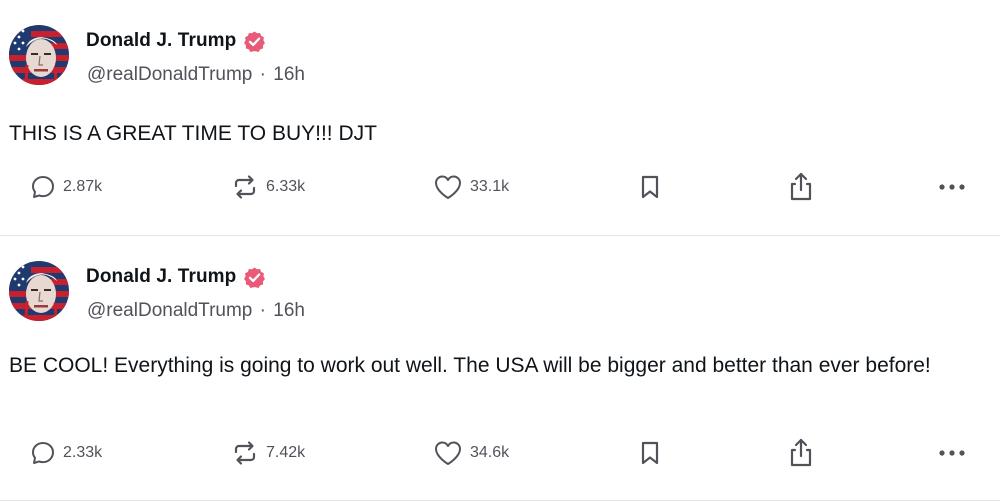 The width and height of the screenshot is (1000, 501). I want to click on reply-count: 2.33k, so click(83, 452).